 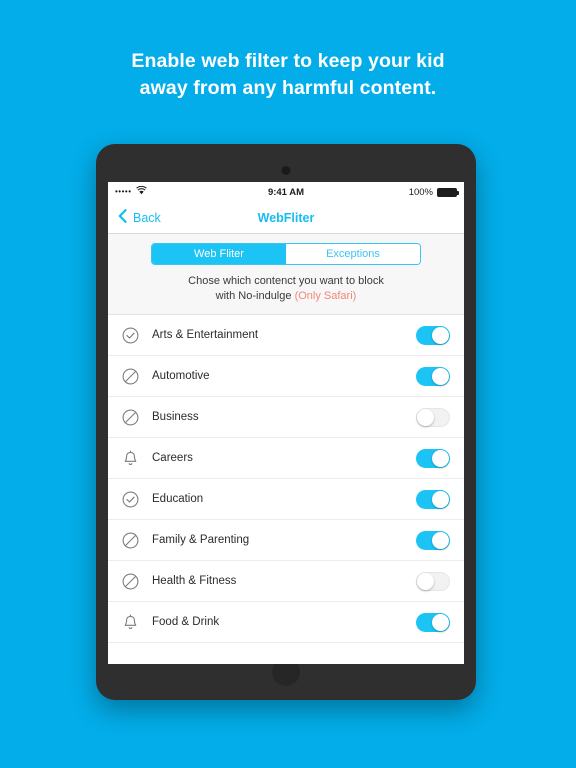 I want to click on table-row: Arts & Entertainment, so click(x=286, y=335).